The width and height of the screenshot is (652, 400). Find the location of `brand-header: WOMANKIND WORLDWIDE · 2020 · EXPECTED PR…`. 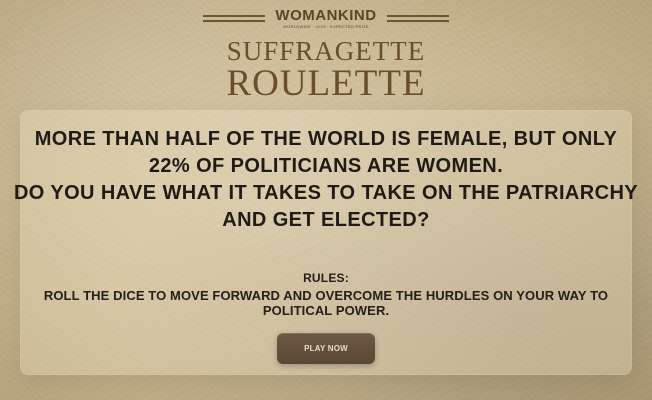

brand-header: WOMANKIND WORLDWIDE · 2020 · EXPECTED PR… is located at coordinates (326, 18).